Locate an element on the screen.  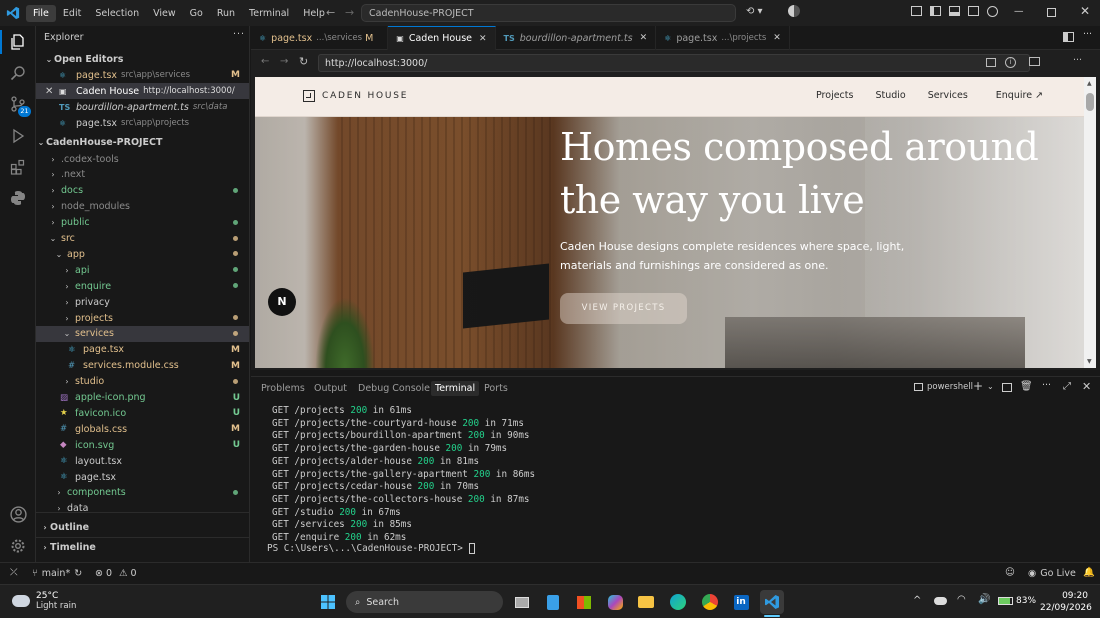
tree-folder: › .codex-tools is located at coordinates (142, 159).